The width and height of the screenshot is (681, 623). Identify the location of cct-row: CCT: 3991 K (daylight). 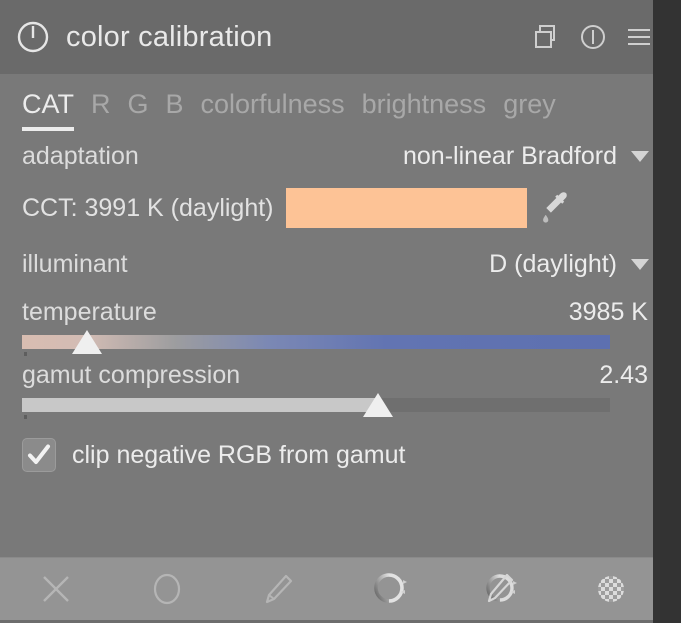
(335, 208).